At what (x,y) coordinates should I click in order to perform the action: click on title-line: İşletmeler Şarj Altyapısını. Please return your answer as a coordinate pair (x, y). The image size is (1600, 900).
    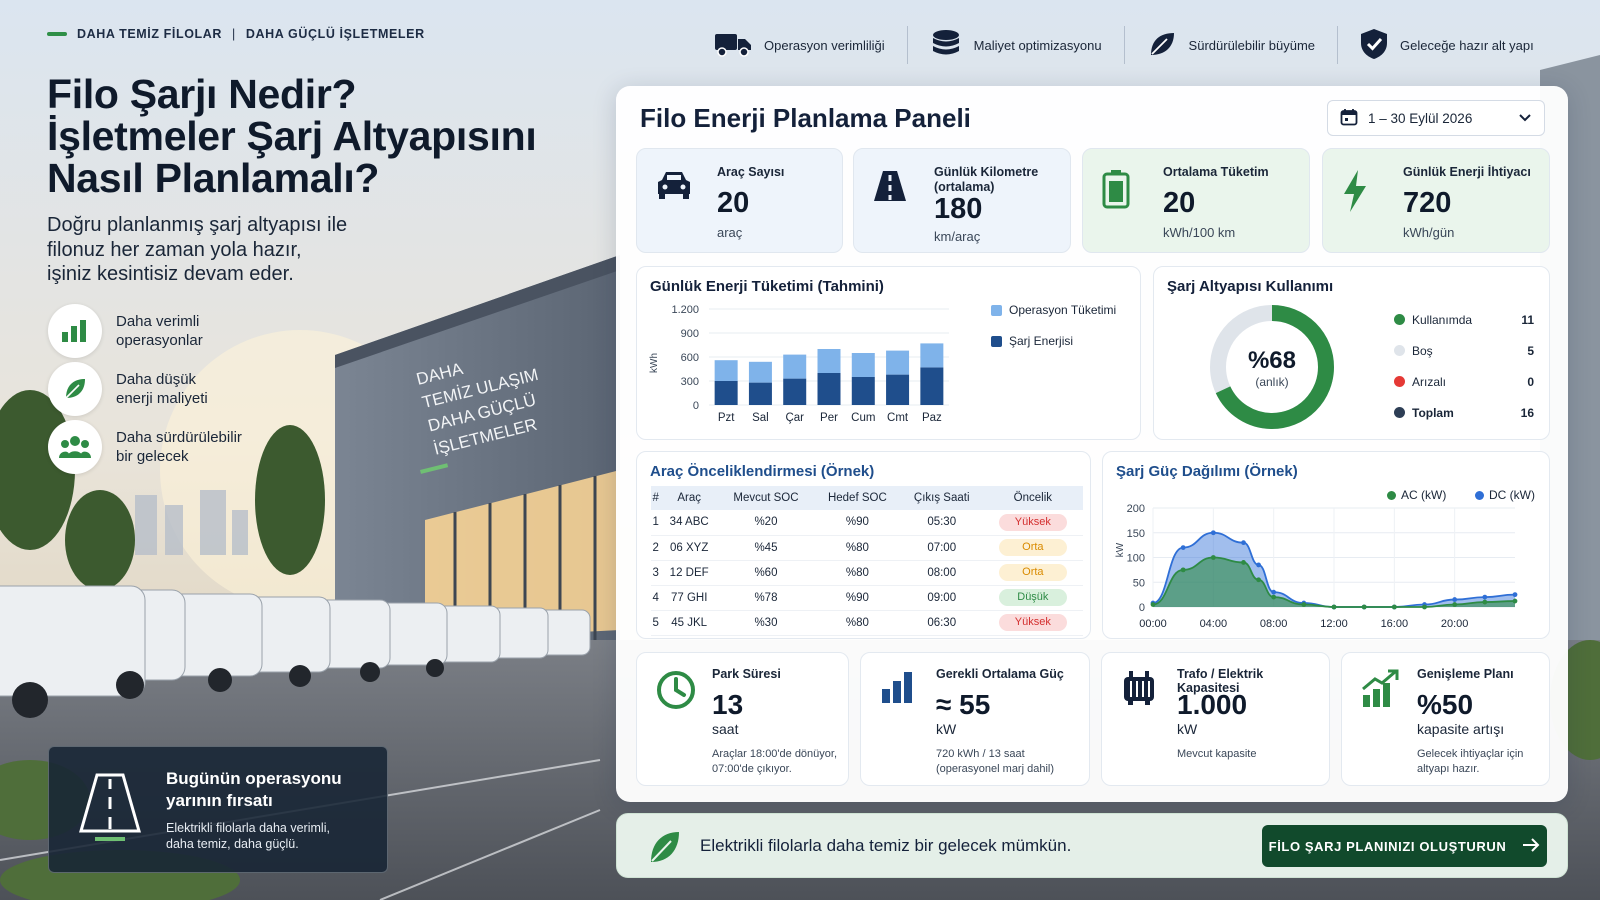
    Looking at the image, I should click on (292, 136).